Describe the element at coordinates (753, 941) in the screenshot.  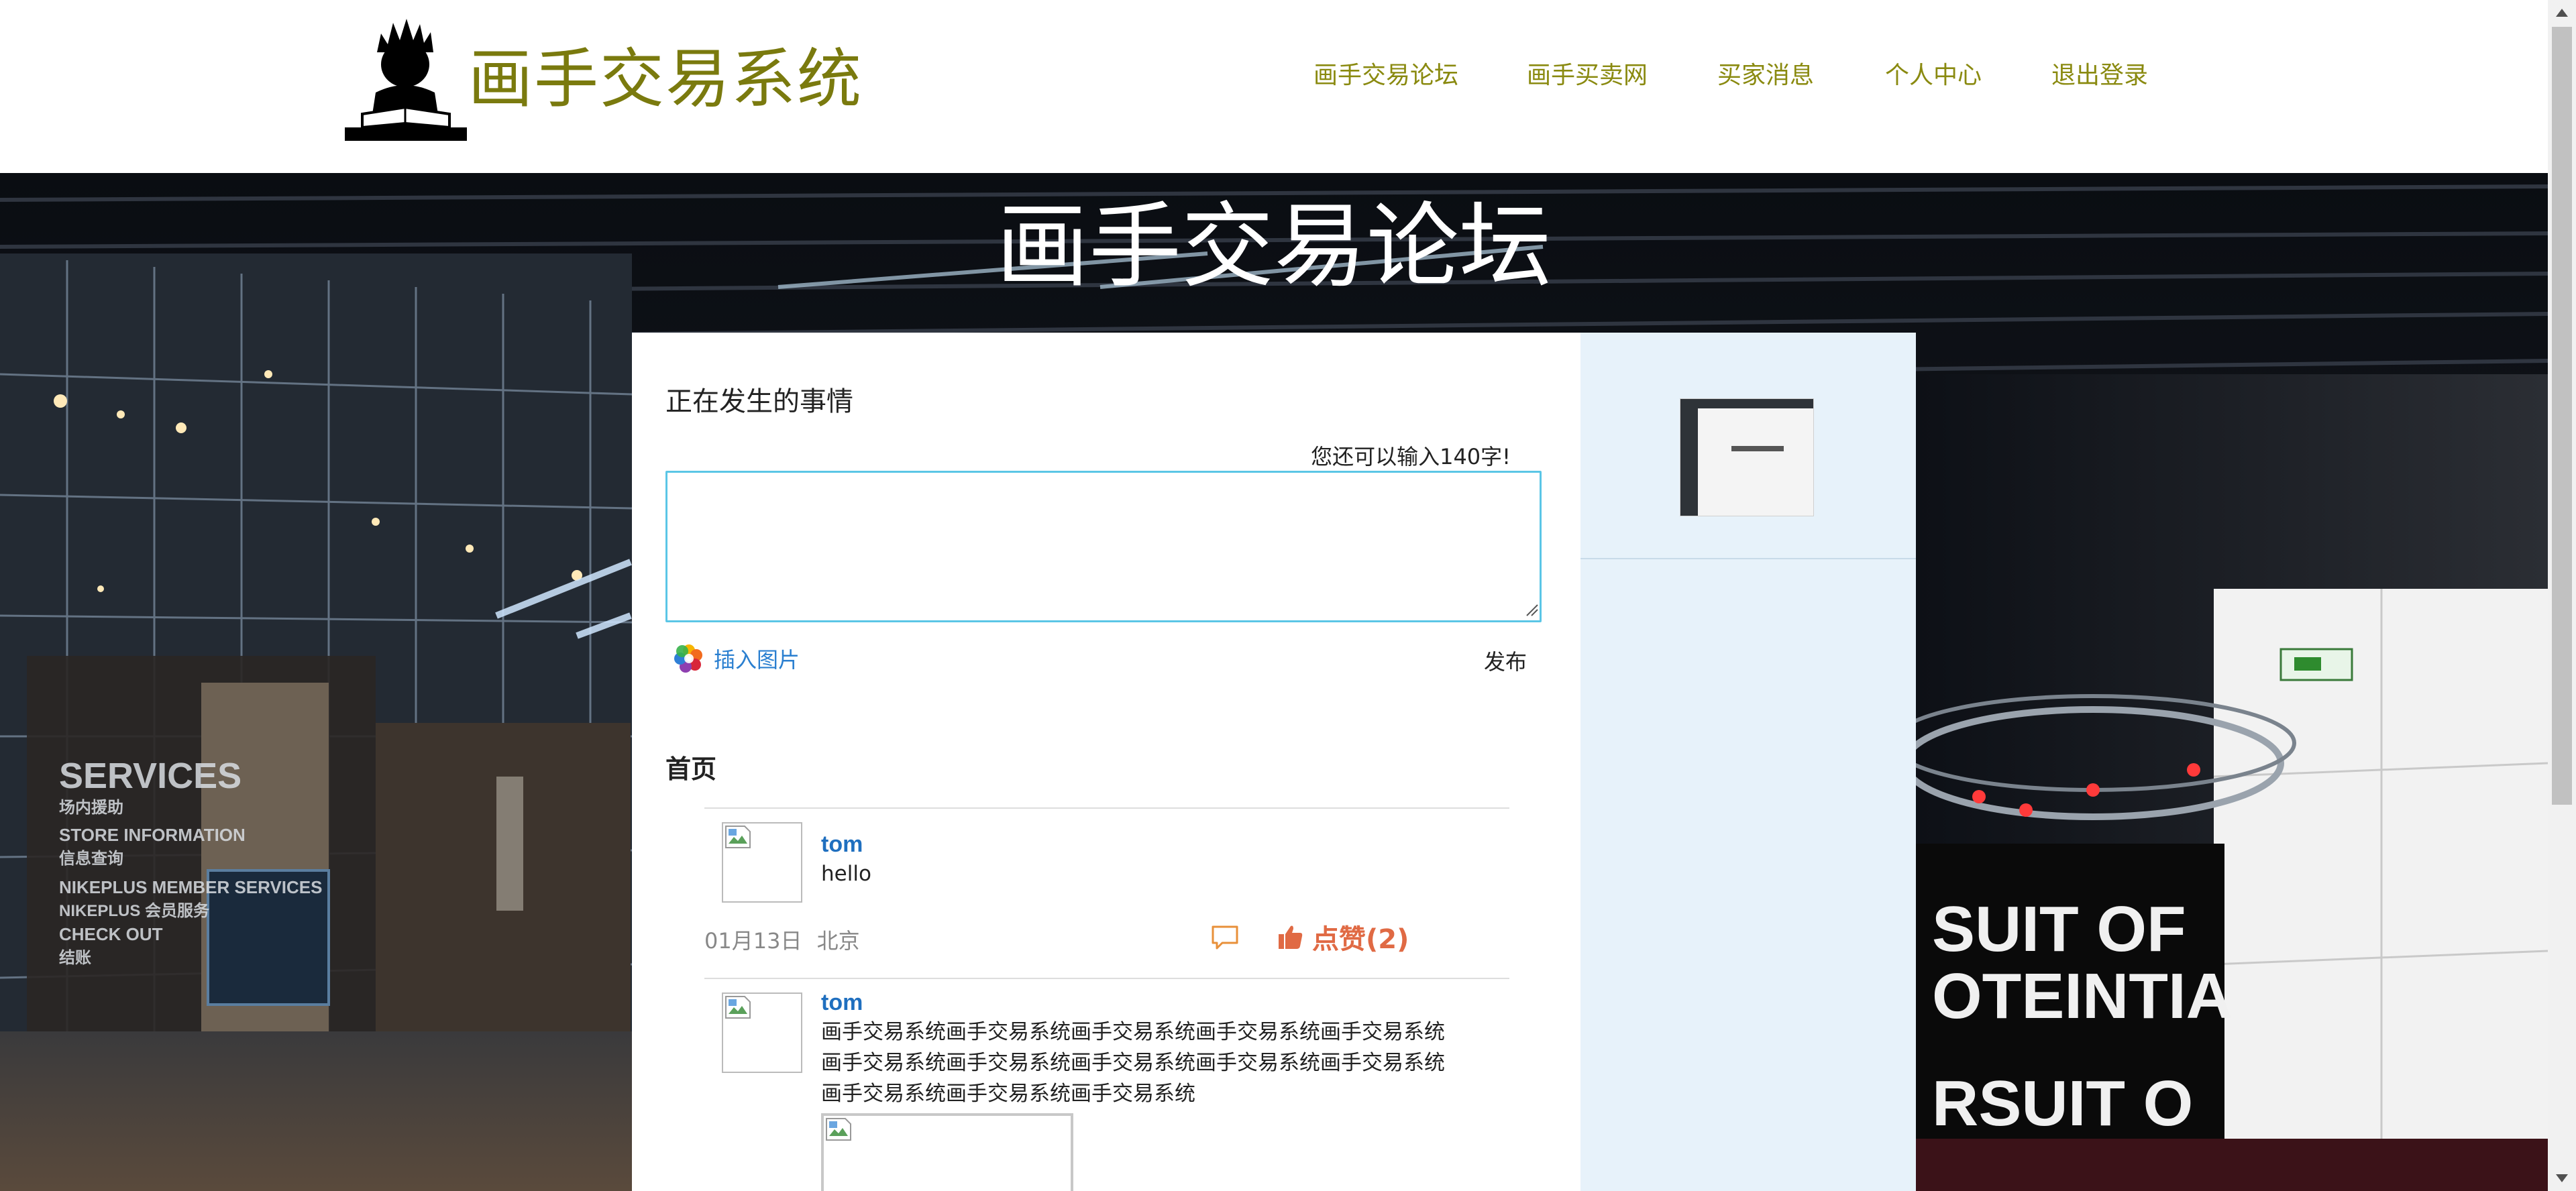
I see `post-date: 01月13日` at that location.